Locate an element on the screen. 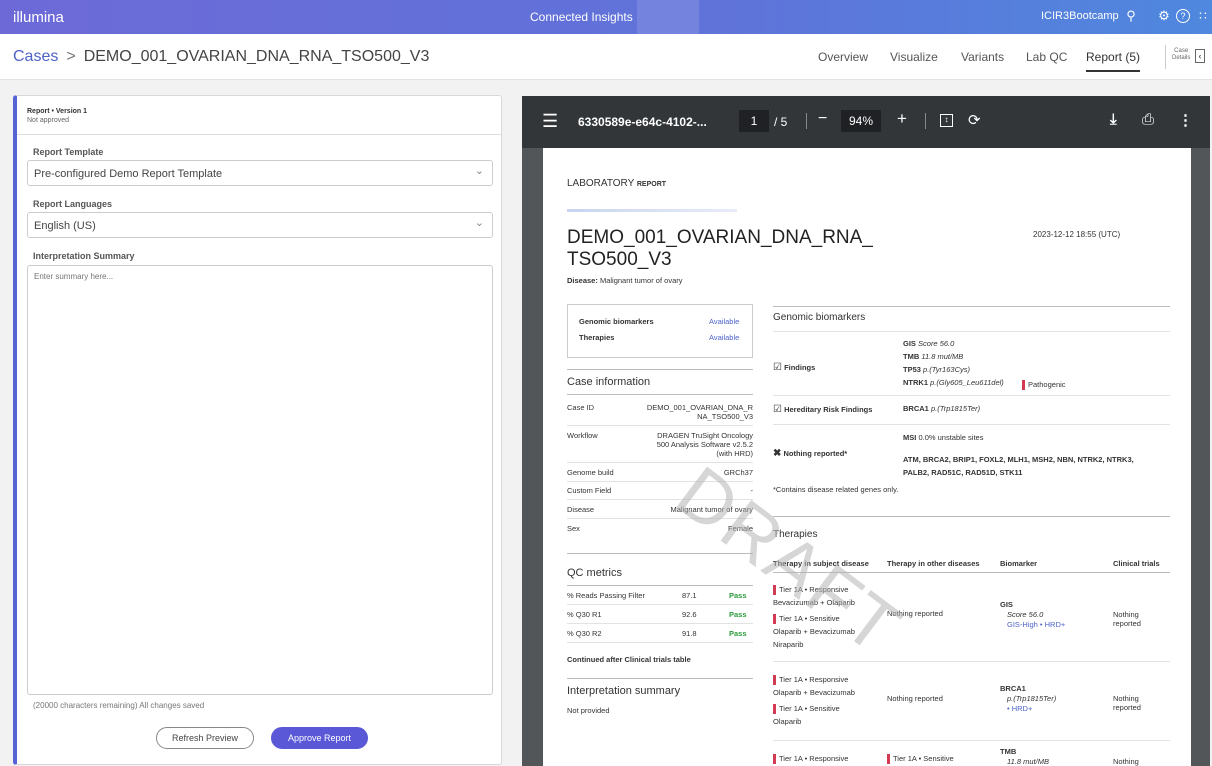 This screenshot has width=1212, height=766. case-info-value: DRAGEN TruSight Oncology is located at coordinates (705, 435).